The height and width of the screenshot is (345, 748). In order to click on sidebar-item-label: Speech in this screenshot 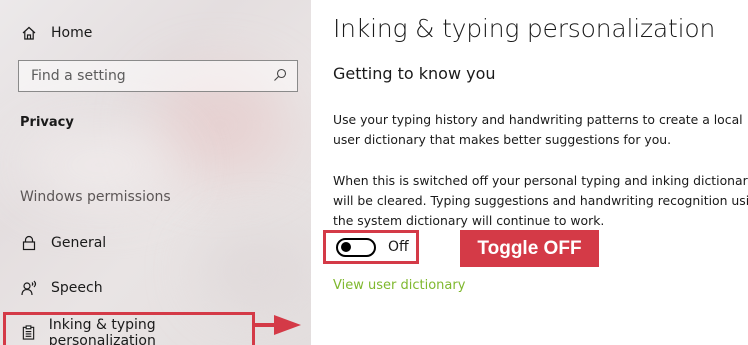, I will do `click(77, 288)`.